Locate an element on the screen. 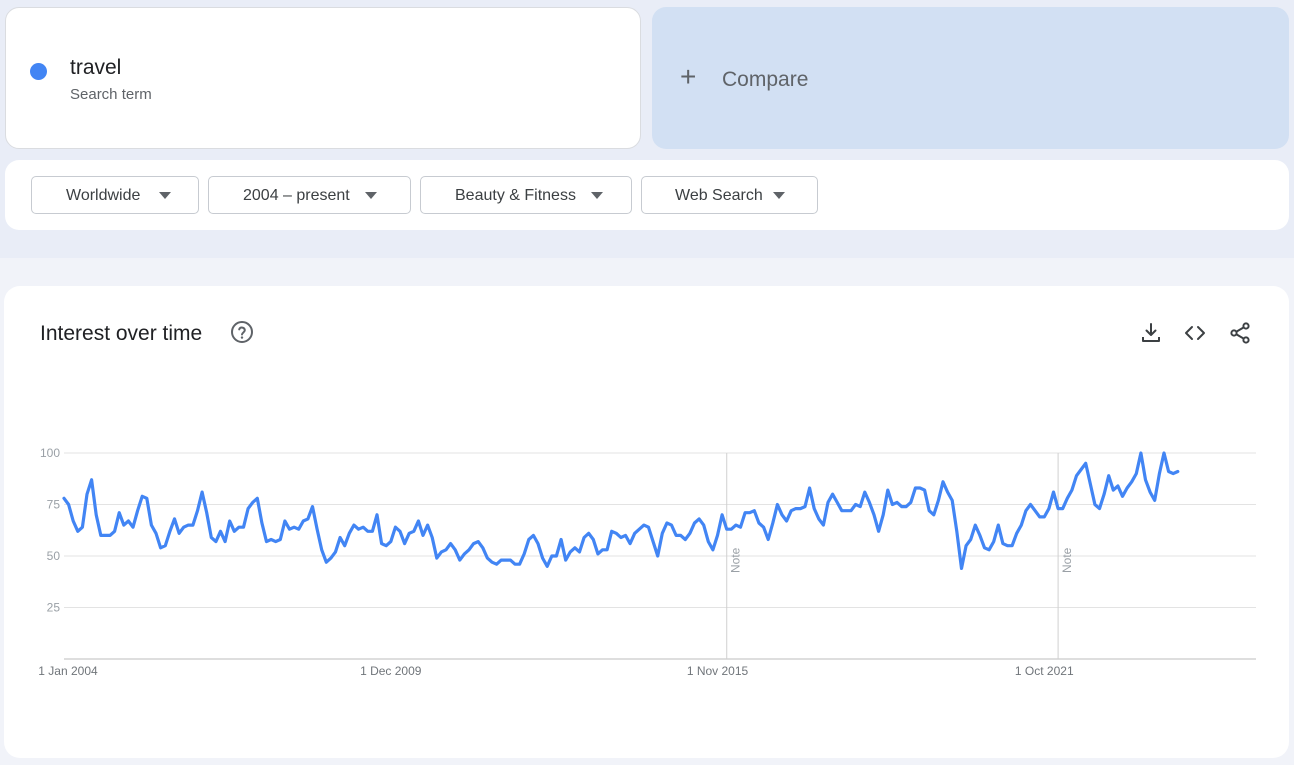 The height and width of the screenshot is (765, 1294). x-tick-label: 1 Jan 2004 is located at coordinates (68, 671).